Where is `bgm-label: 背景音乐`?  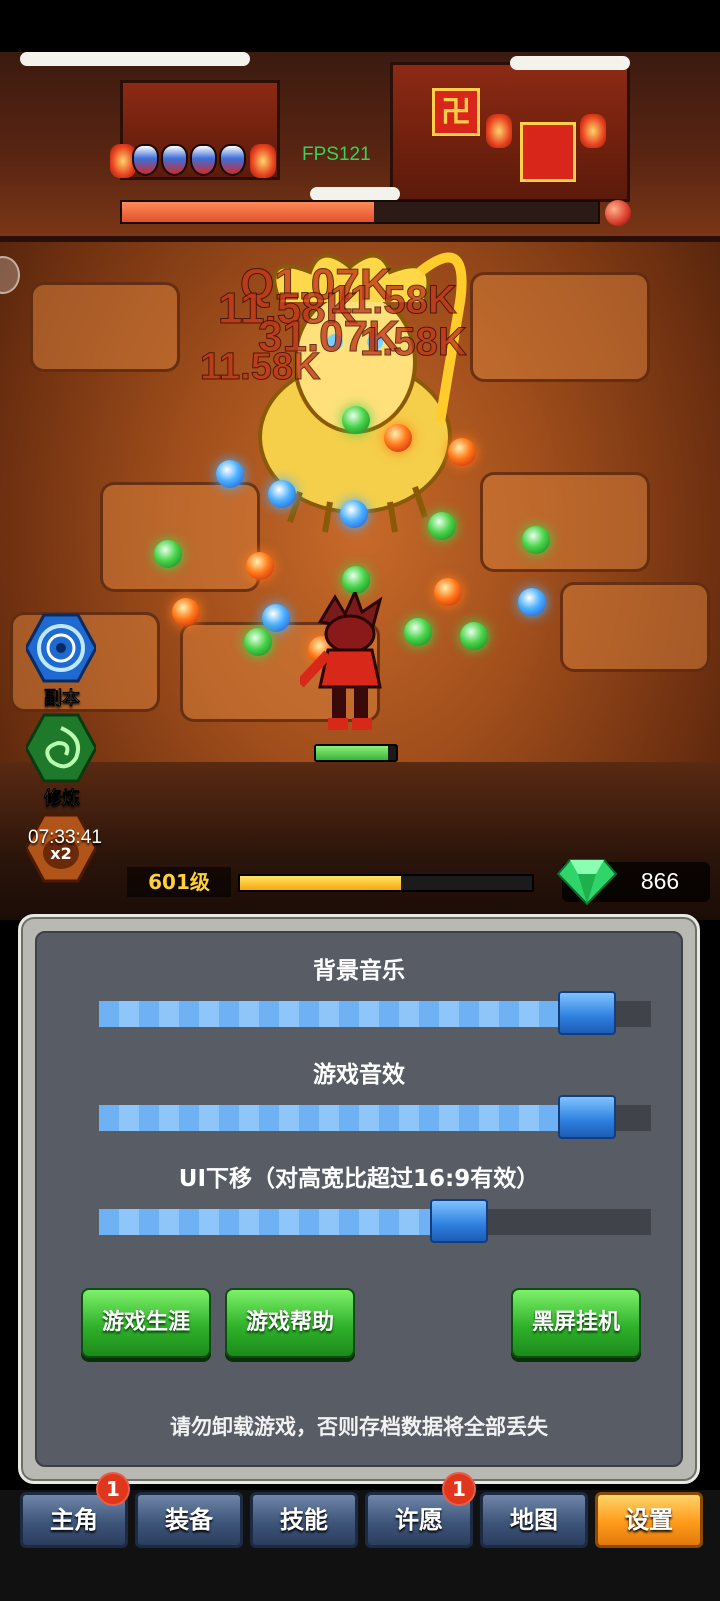 bgm-label: 背景音乐 is located at coordinates (359, 971).